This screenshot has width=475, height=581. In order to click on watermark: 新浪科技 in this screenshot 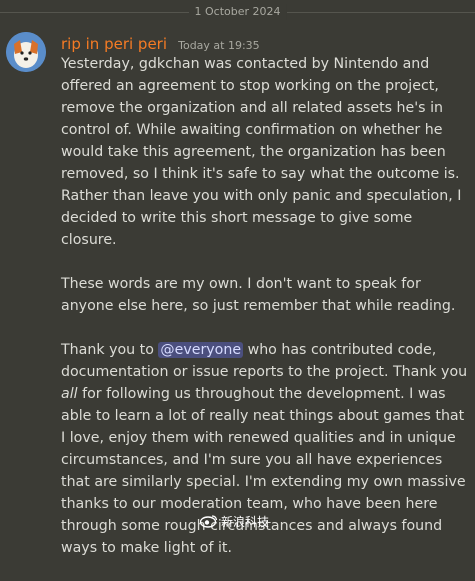, I will do `click(234, 522)`.